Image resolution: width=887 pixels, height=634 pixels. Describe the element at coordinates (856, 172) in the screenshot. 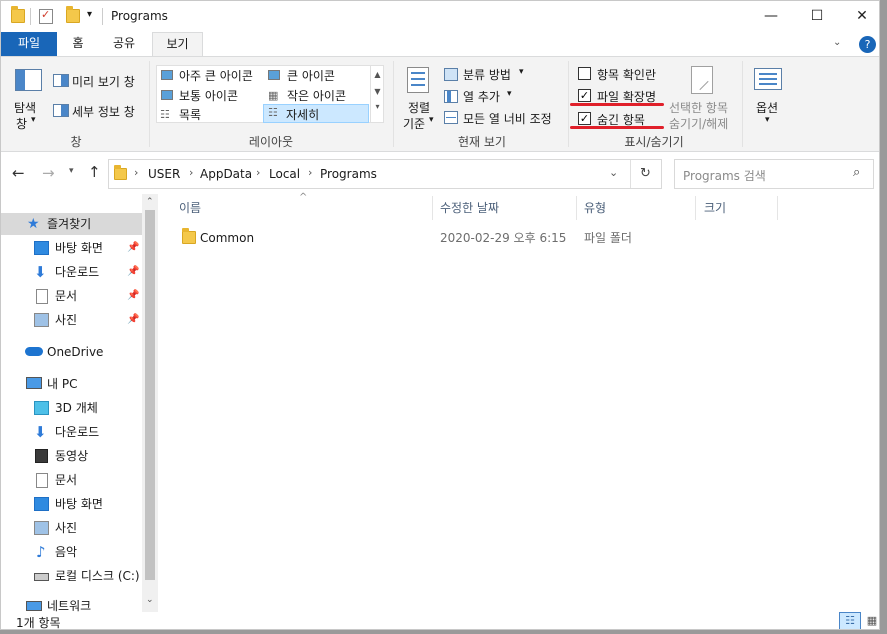

I see `search-icon: ⌕` at that location.